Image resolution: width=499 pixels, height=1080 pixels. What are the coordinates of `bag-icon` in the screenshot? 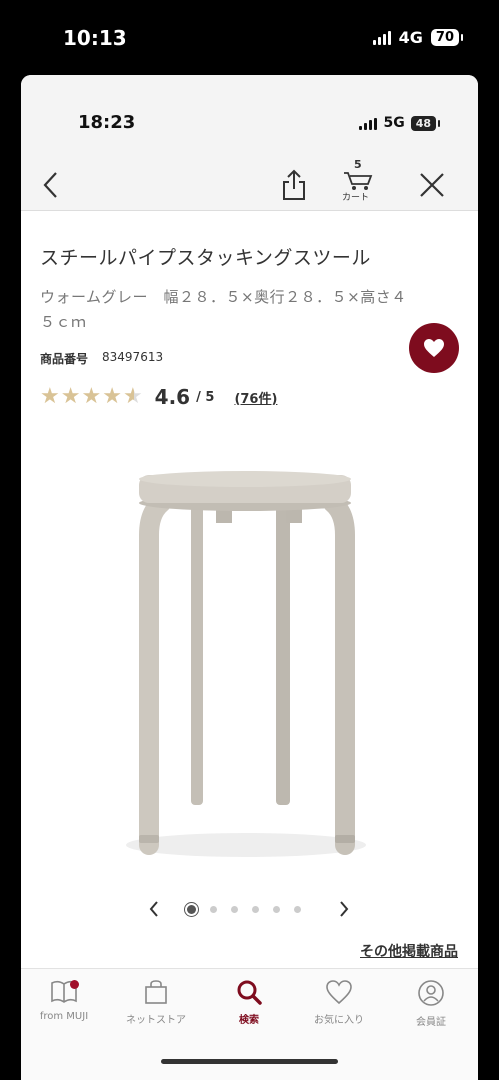 It's located at (156, 992).